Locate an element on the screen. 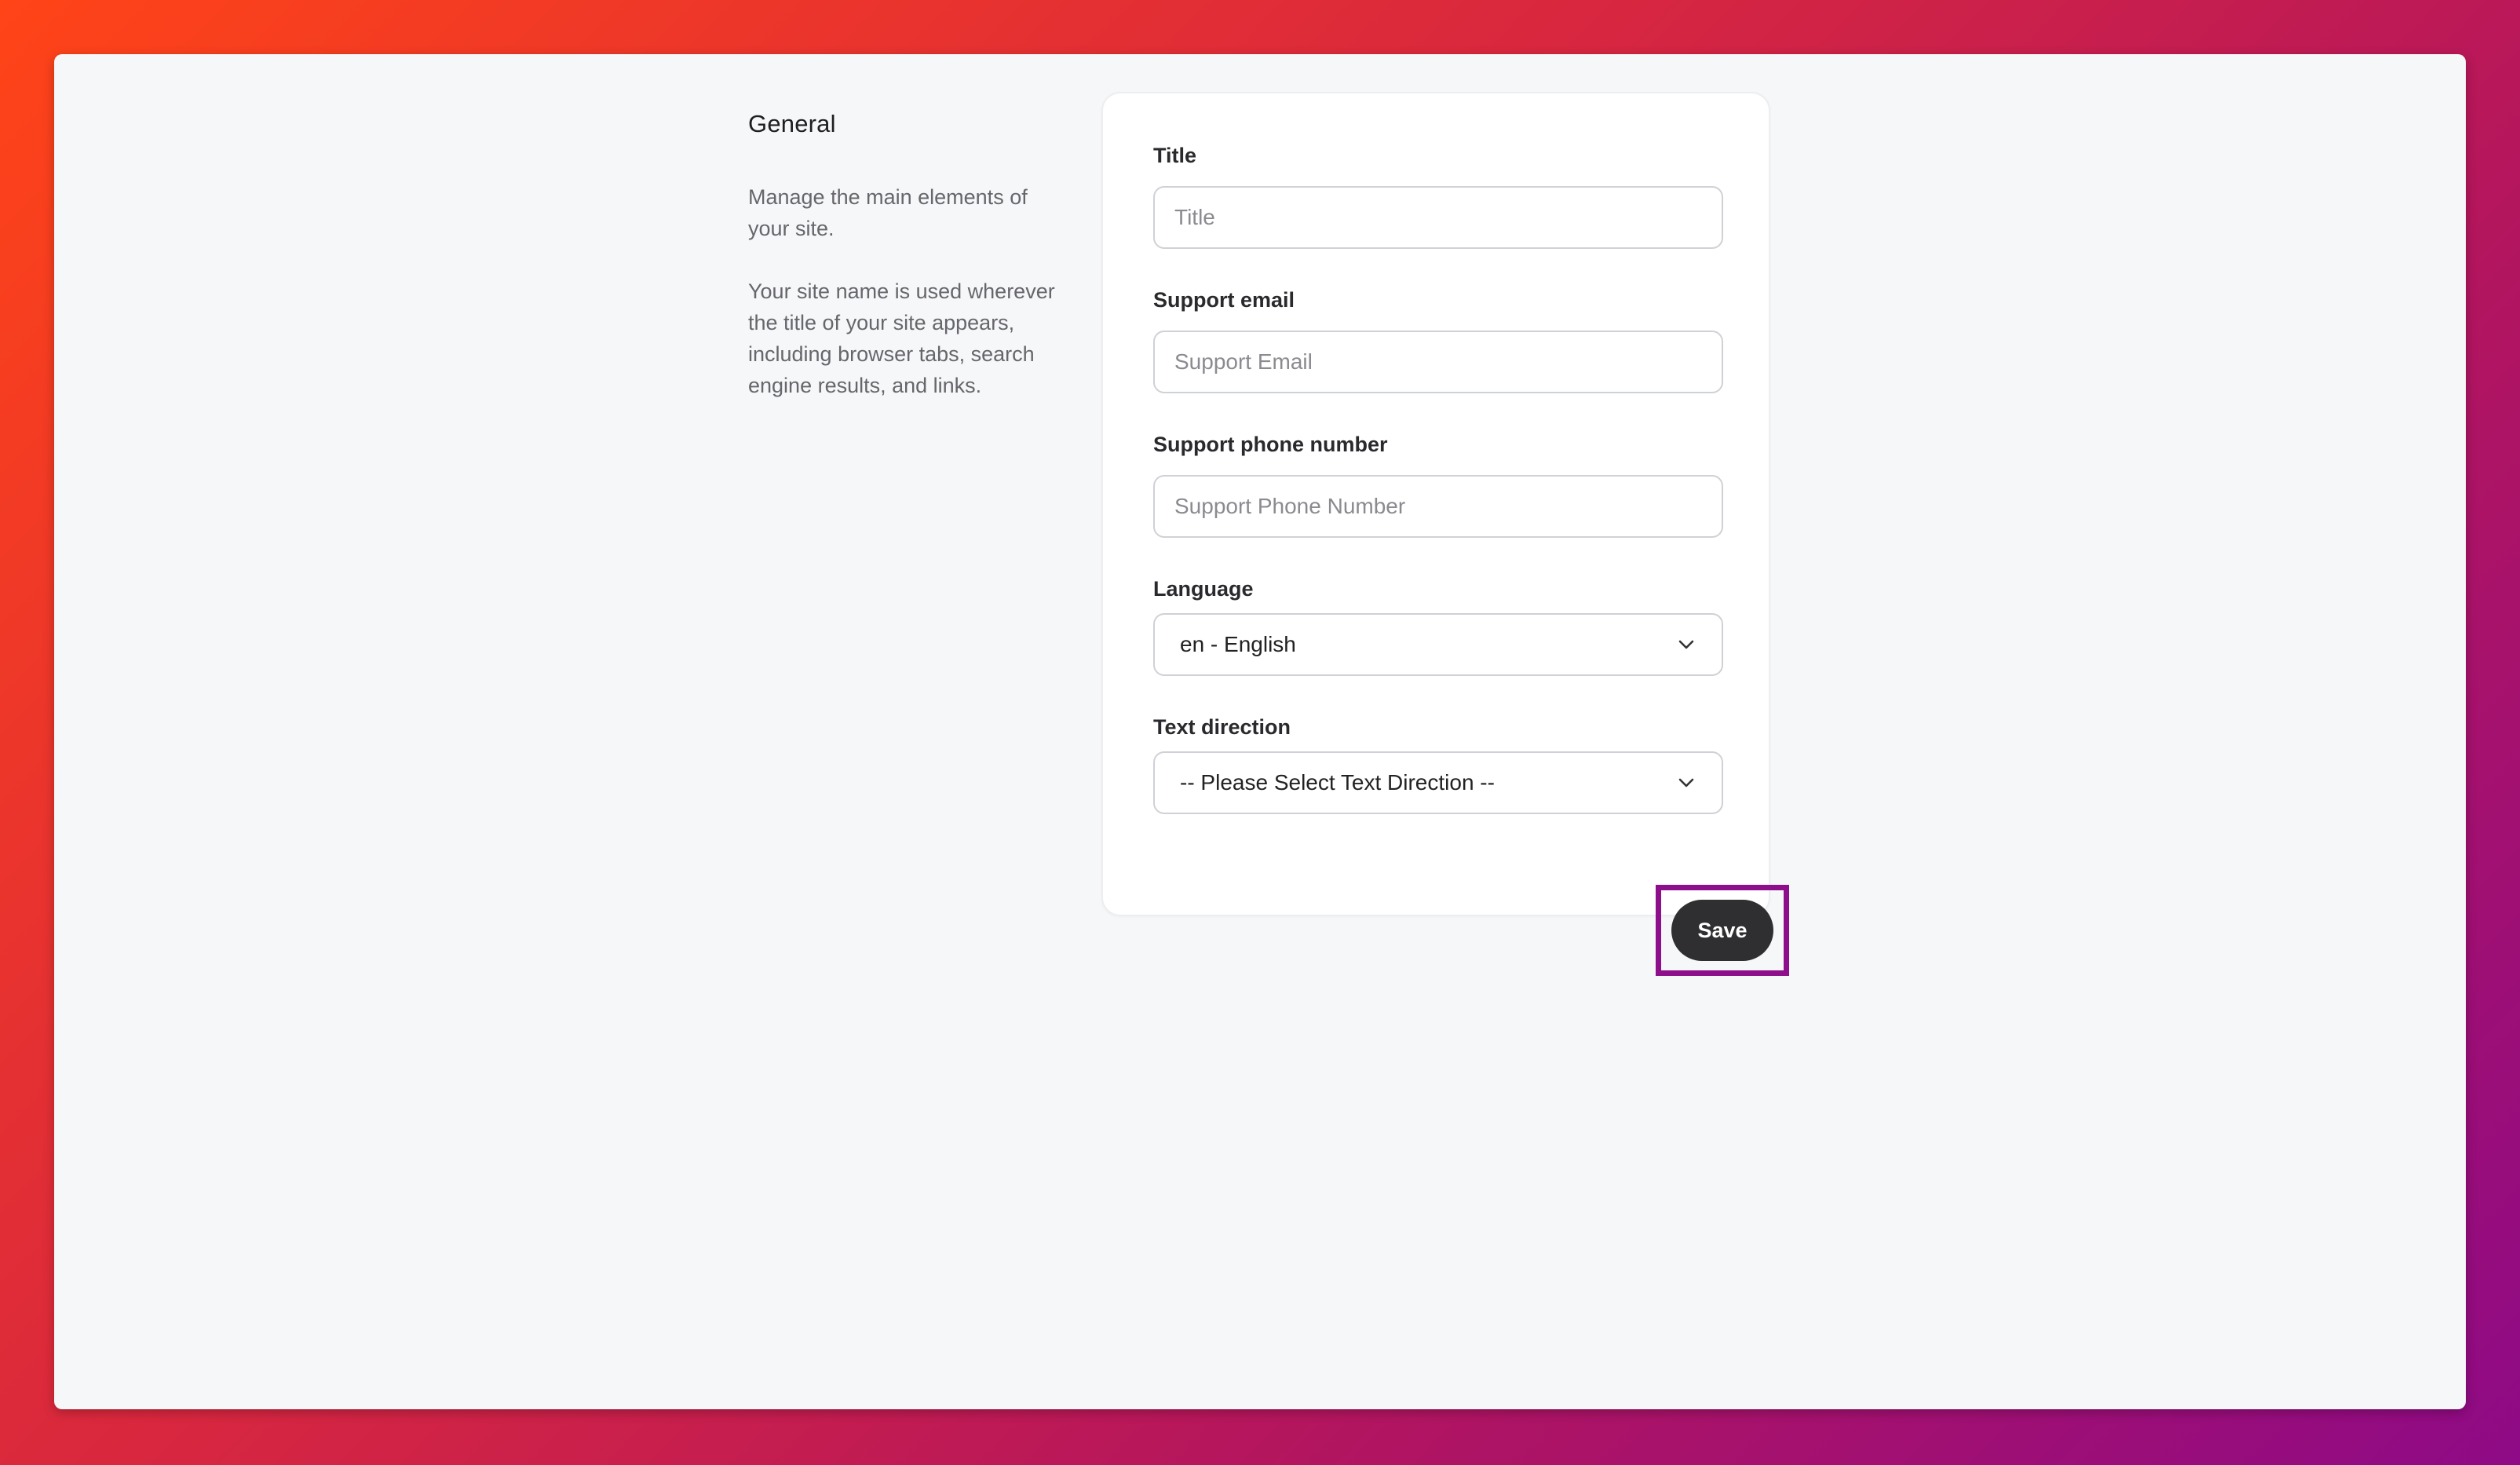  save-button: Save is located at coordinates (1722, 930).